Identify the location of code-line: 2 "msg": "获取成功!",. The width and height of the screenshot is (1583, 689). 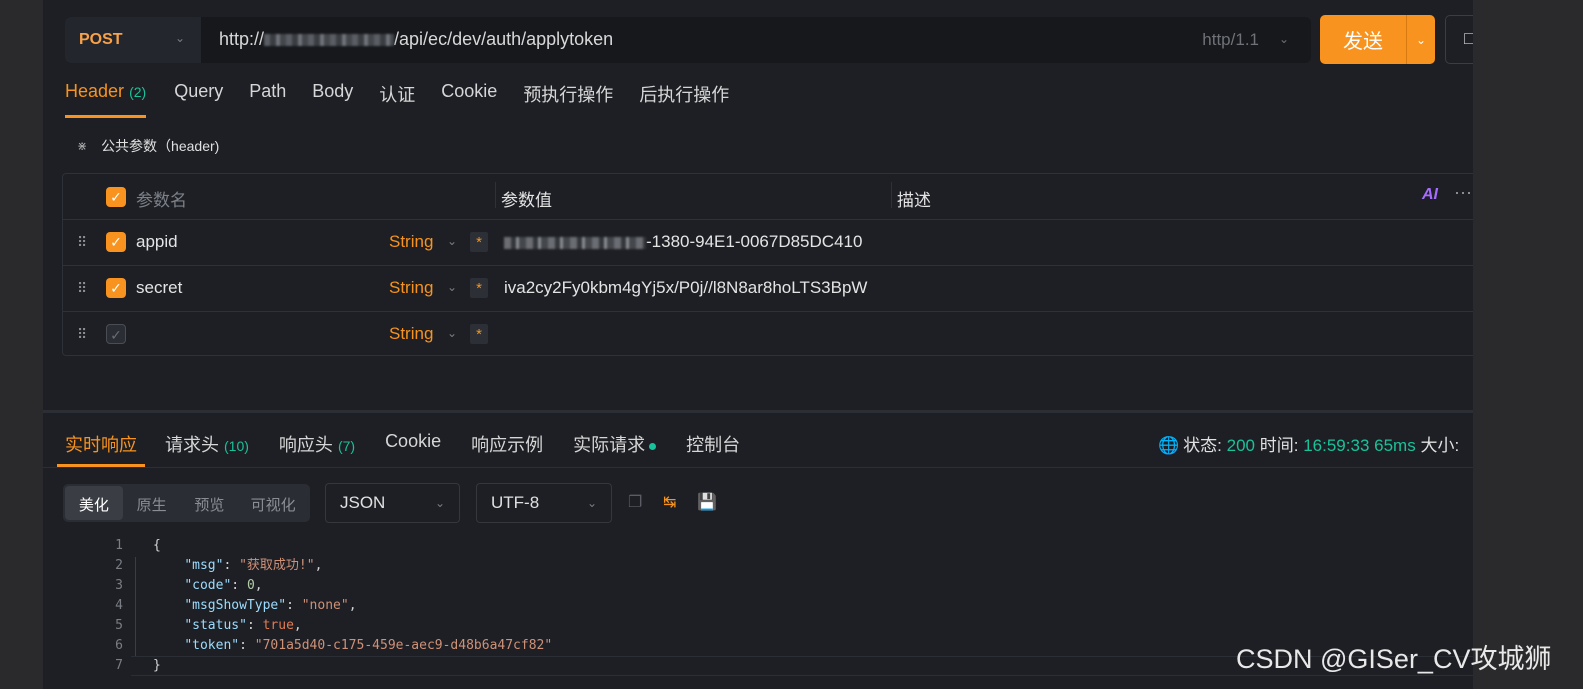
(317, 566).